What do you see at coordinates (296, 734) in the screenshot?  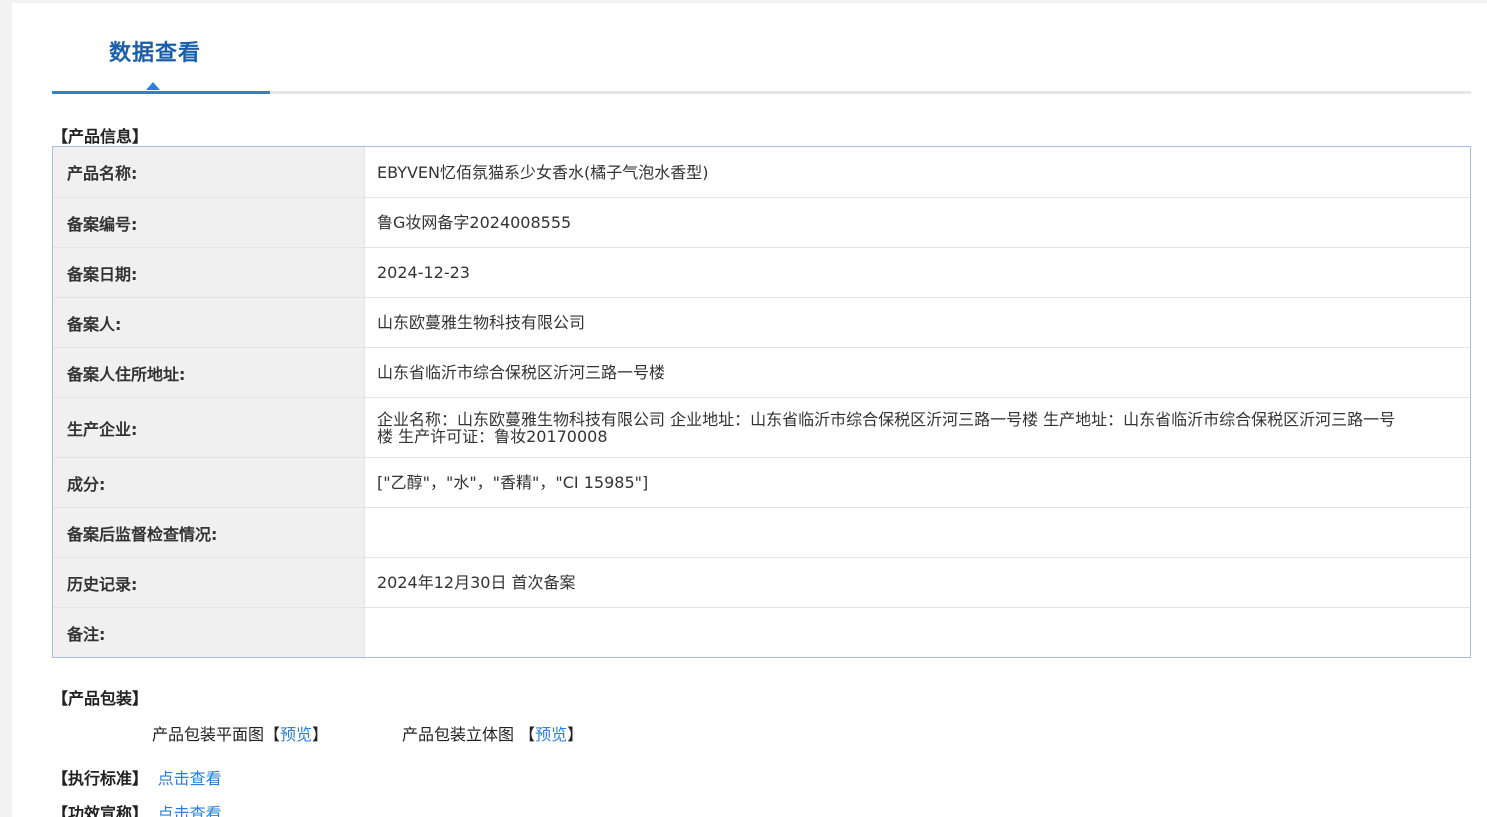 I see `packaging-flat-preview-link: 预览` at bounding box center [296, 734].